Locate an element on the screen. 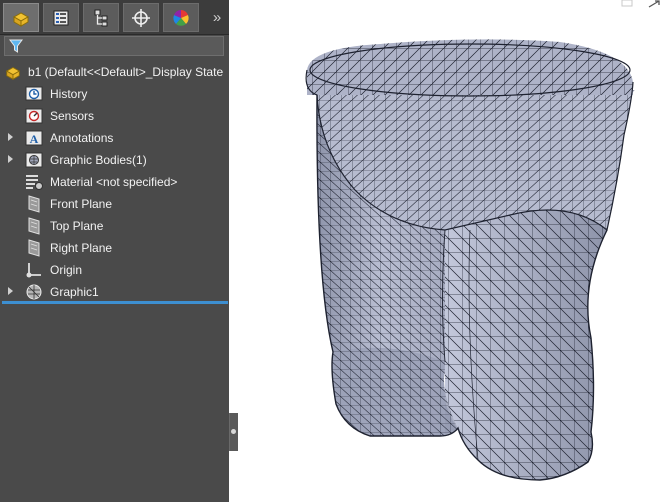  tree-item-history: History is located at coordinates (114, 94).